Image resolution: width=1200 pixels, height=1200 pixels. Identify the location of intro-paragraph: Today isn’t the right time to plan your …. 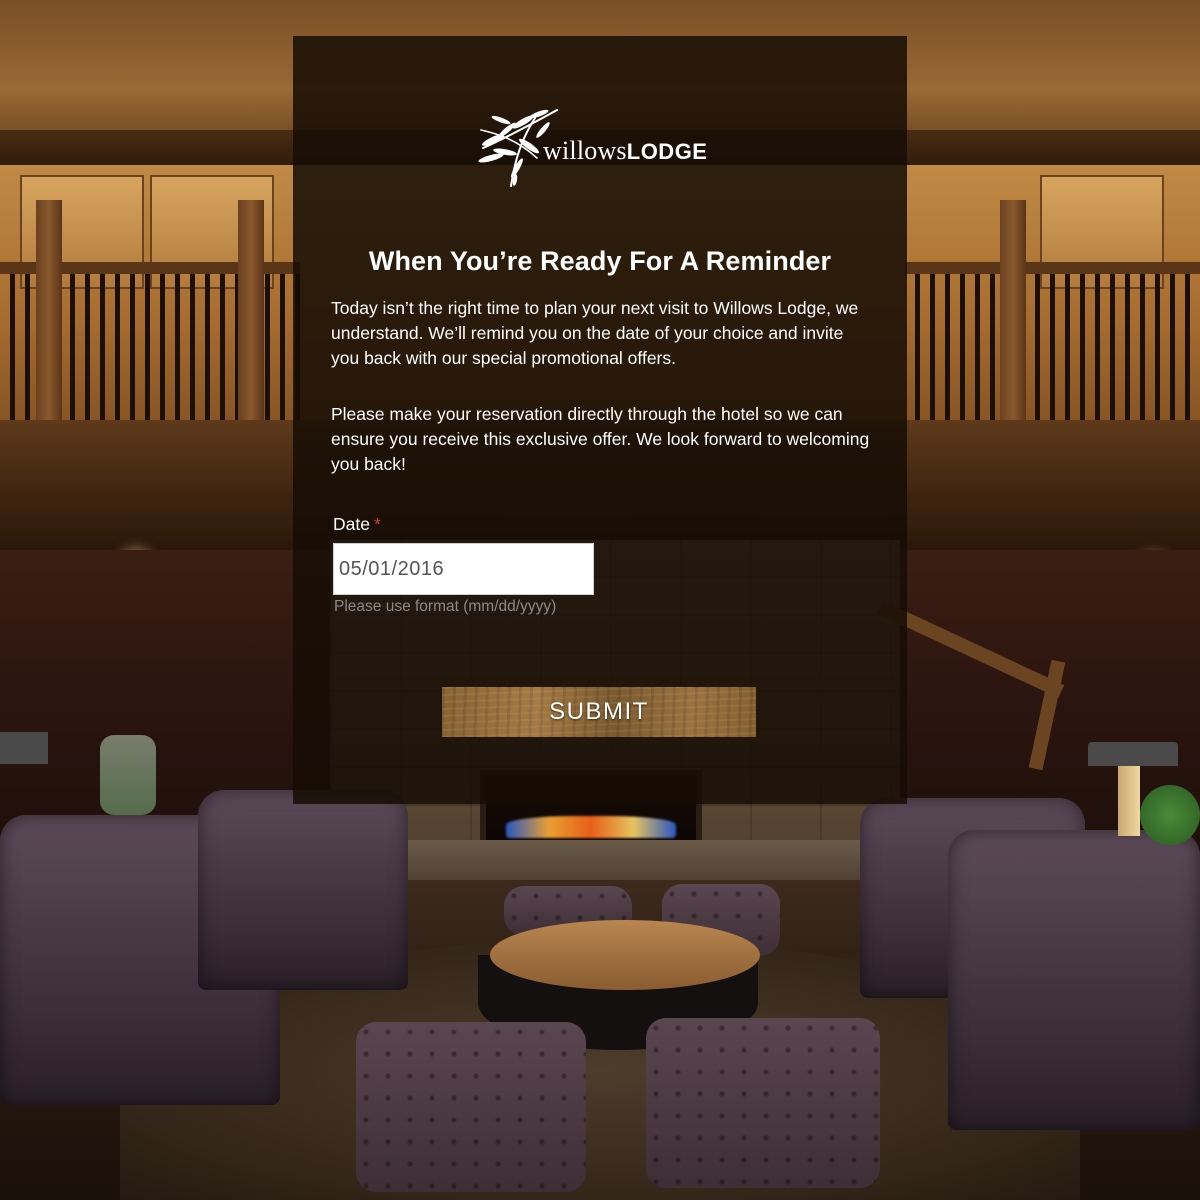
(595, 333).